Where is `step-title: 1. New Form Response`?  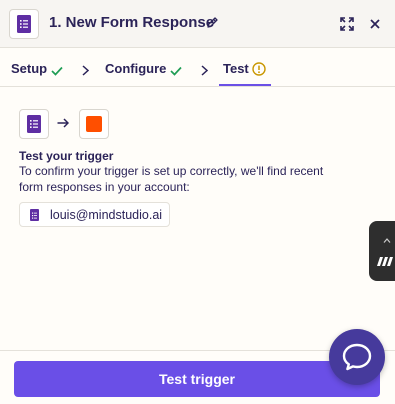 step-title: 1. New Form Response is located at coordinates (132, 22).